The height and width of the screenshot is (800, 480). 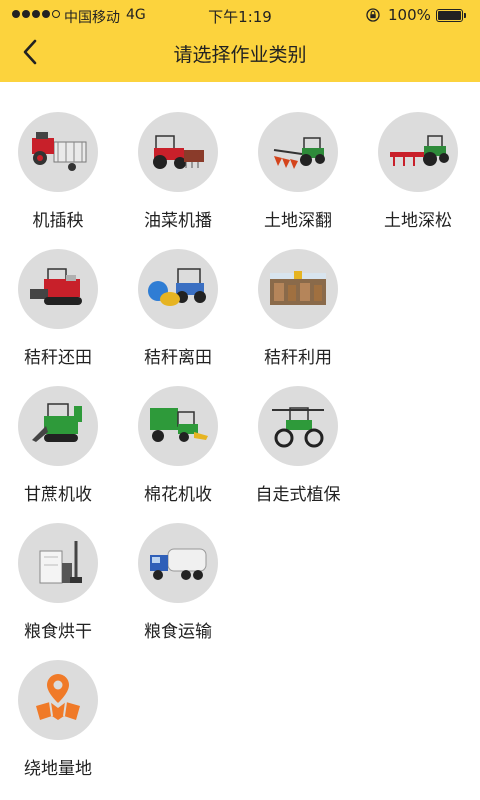 I want to click on category-cotton-harvest: 棉花机收, so click(x=180, y=430).